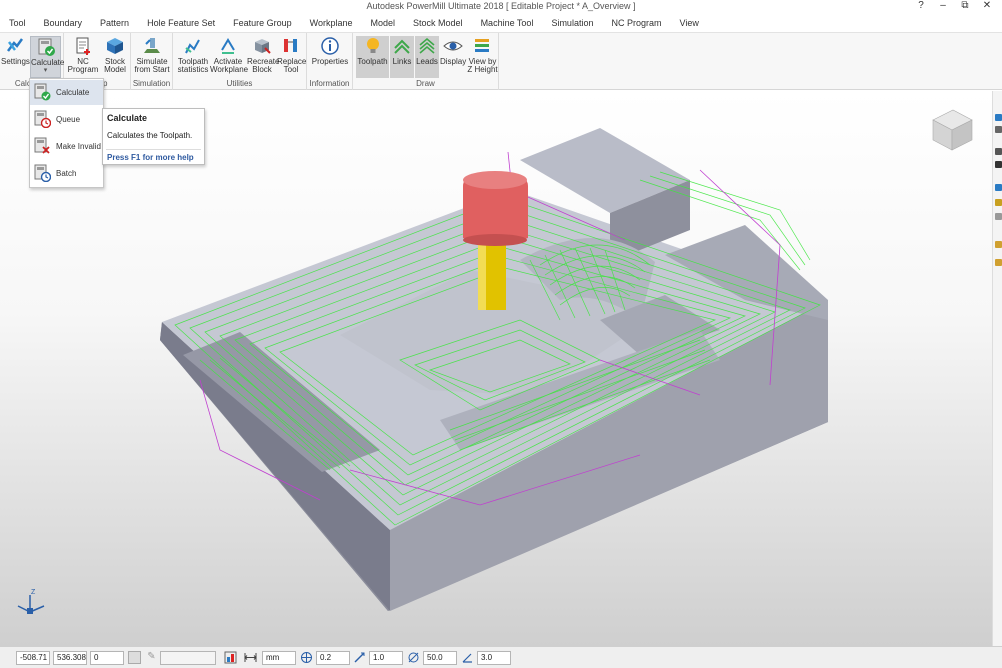  What do you see at coordinates (229, 65) in the screenshot?
I see `activate-workplane-label: Activate Workplane` at bounding box center [229, 65].